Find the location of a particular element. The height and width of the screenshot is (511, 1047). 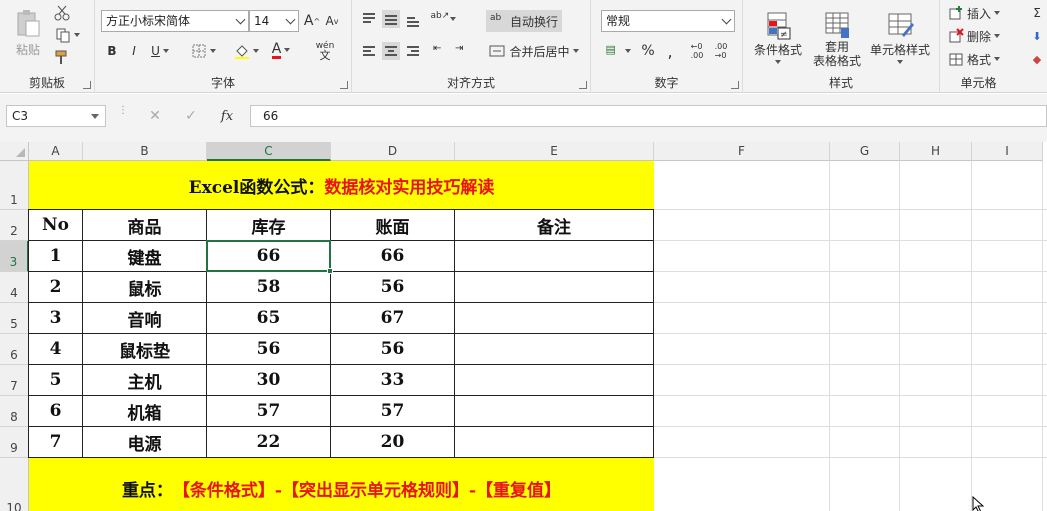

delete-button: 删除 is located at coordinates (980, 36).